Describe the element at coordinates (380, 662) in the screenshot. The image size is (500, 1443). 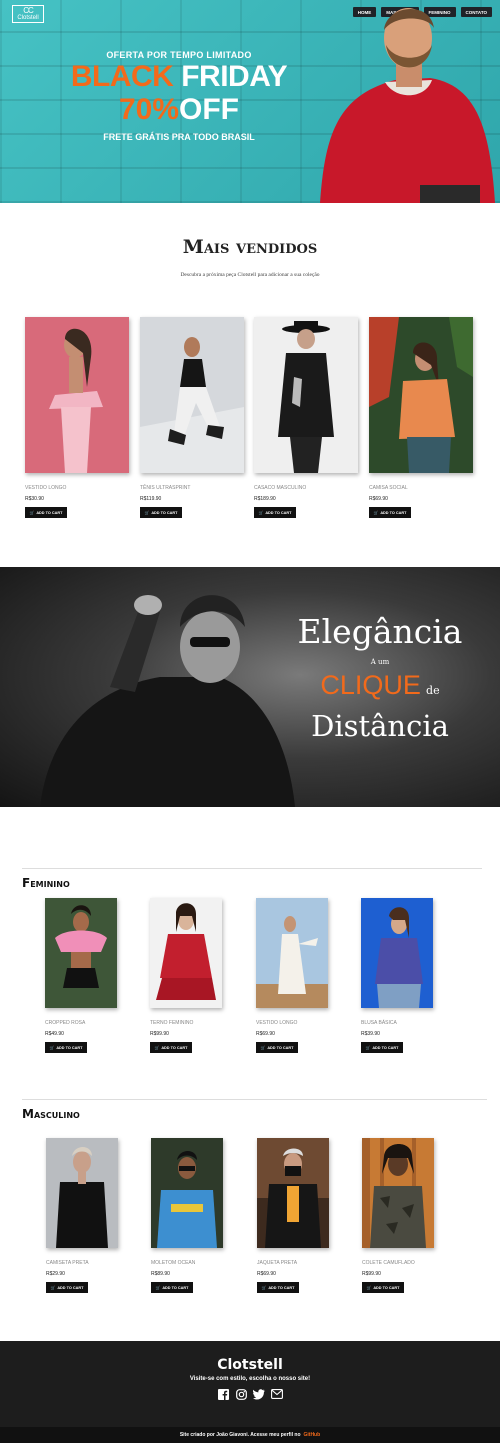
I see `banner-line2: A um` at that location.